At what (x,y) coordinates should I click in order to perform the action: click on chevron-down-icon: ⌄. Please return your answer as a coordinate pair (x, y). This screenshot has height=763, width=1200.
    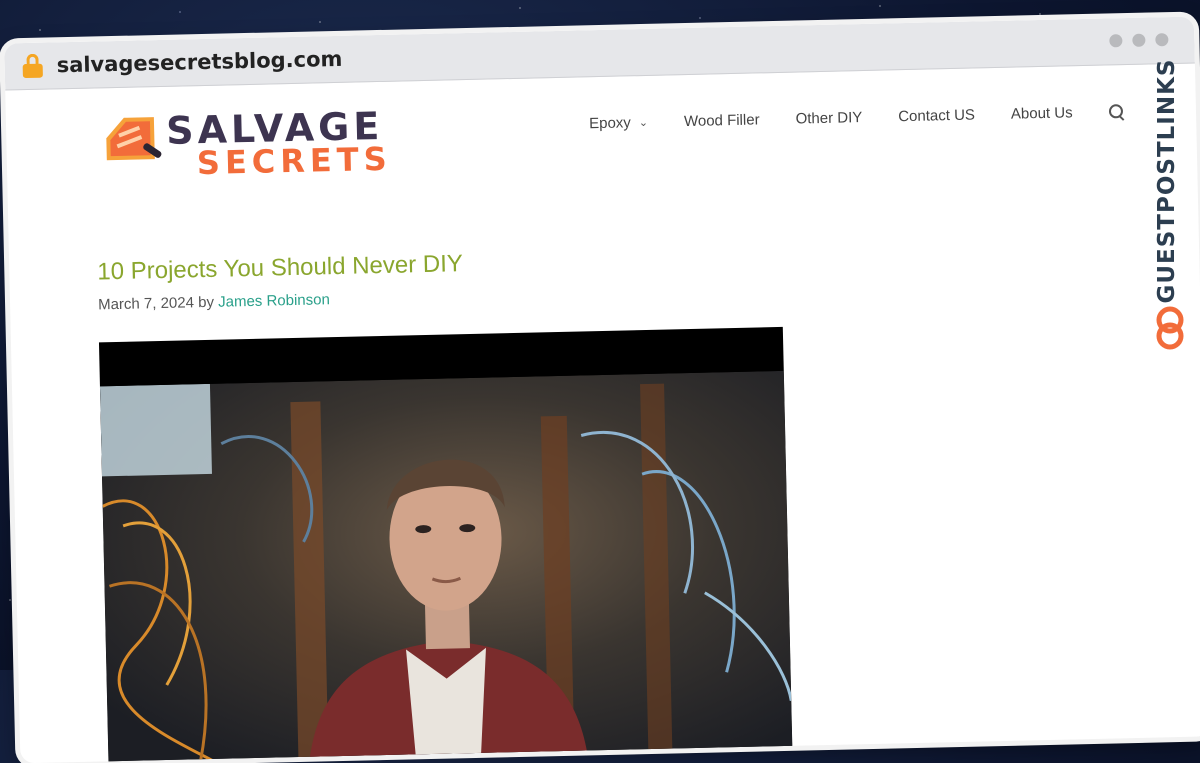
    Looking at the image, I should click on (643, 123).